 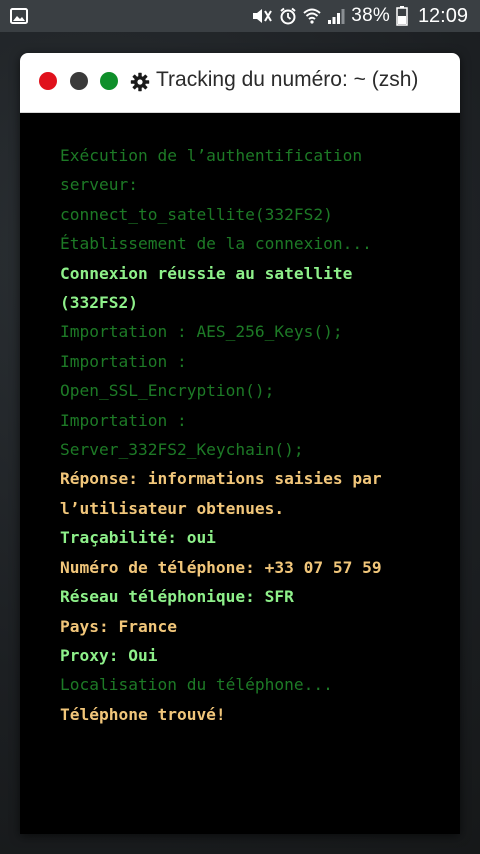 I want to click on maximize-button, so click(x=109, y=81).